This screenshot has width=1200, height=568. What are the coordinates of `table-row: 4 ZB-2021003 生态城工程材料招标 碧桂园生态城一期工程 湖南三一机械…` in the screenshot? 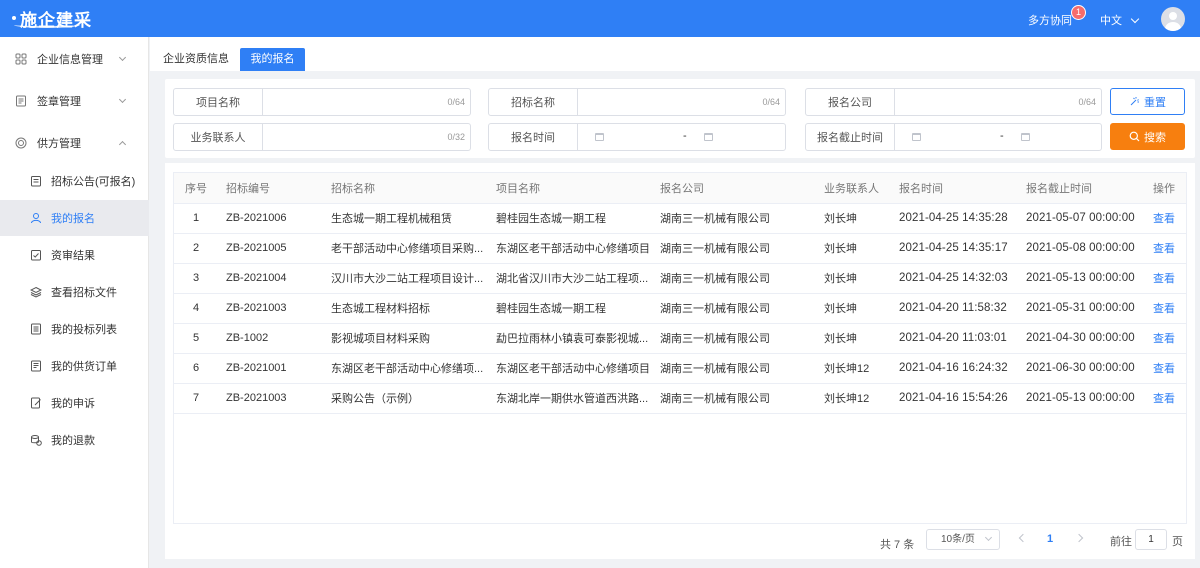 It's located at (680, 308).